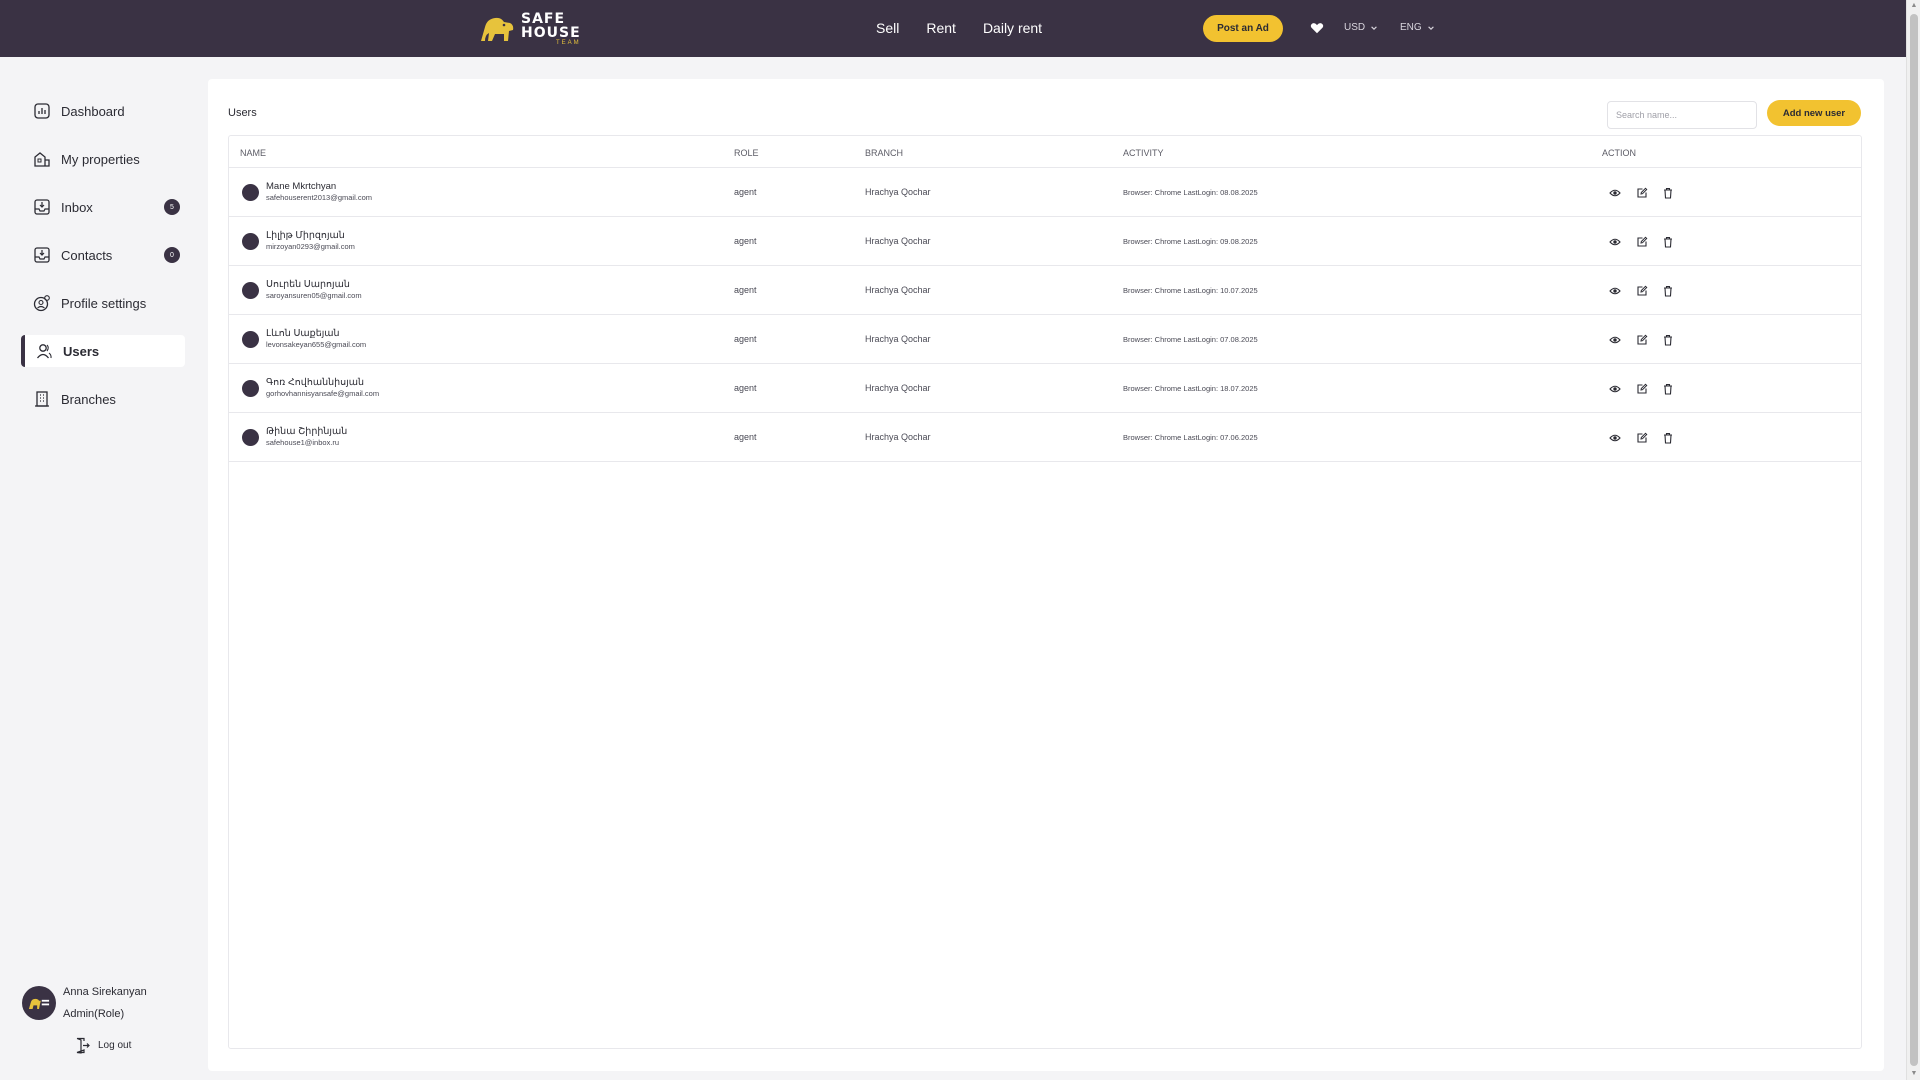  I want to click on column-header-activity: Activity, so click(1143, 153).